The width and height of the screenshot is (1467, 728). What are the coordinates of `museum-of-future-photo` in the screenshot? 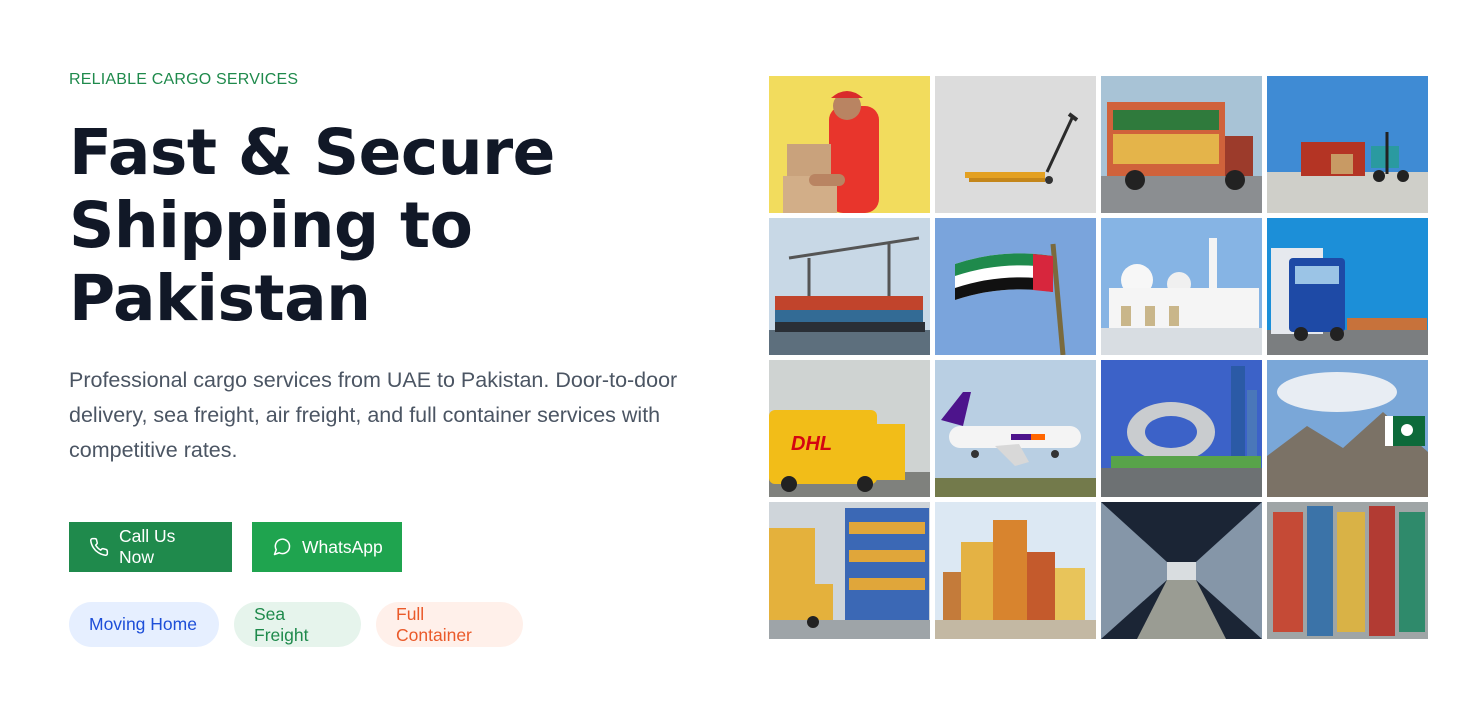 It's located at (1181, 428).